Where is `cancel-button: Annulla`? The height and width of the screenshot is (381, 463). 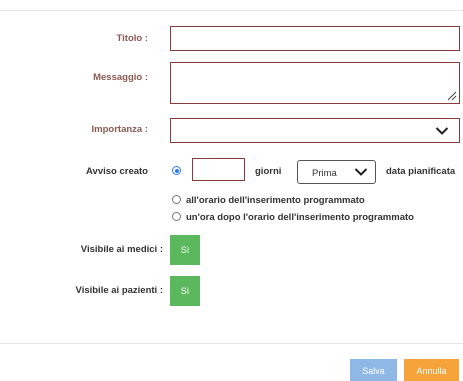 cancel-button: Annulla is located at coordinates (431, 370).